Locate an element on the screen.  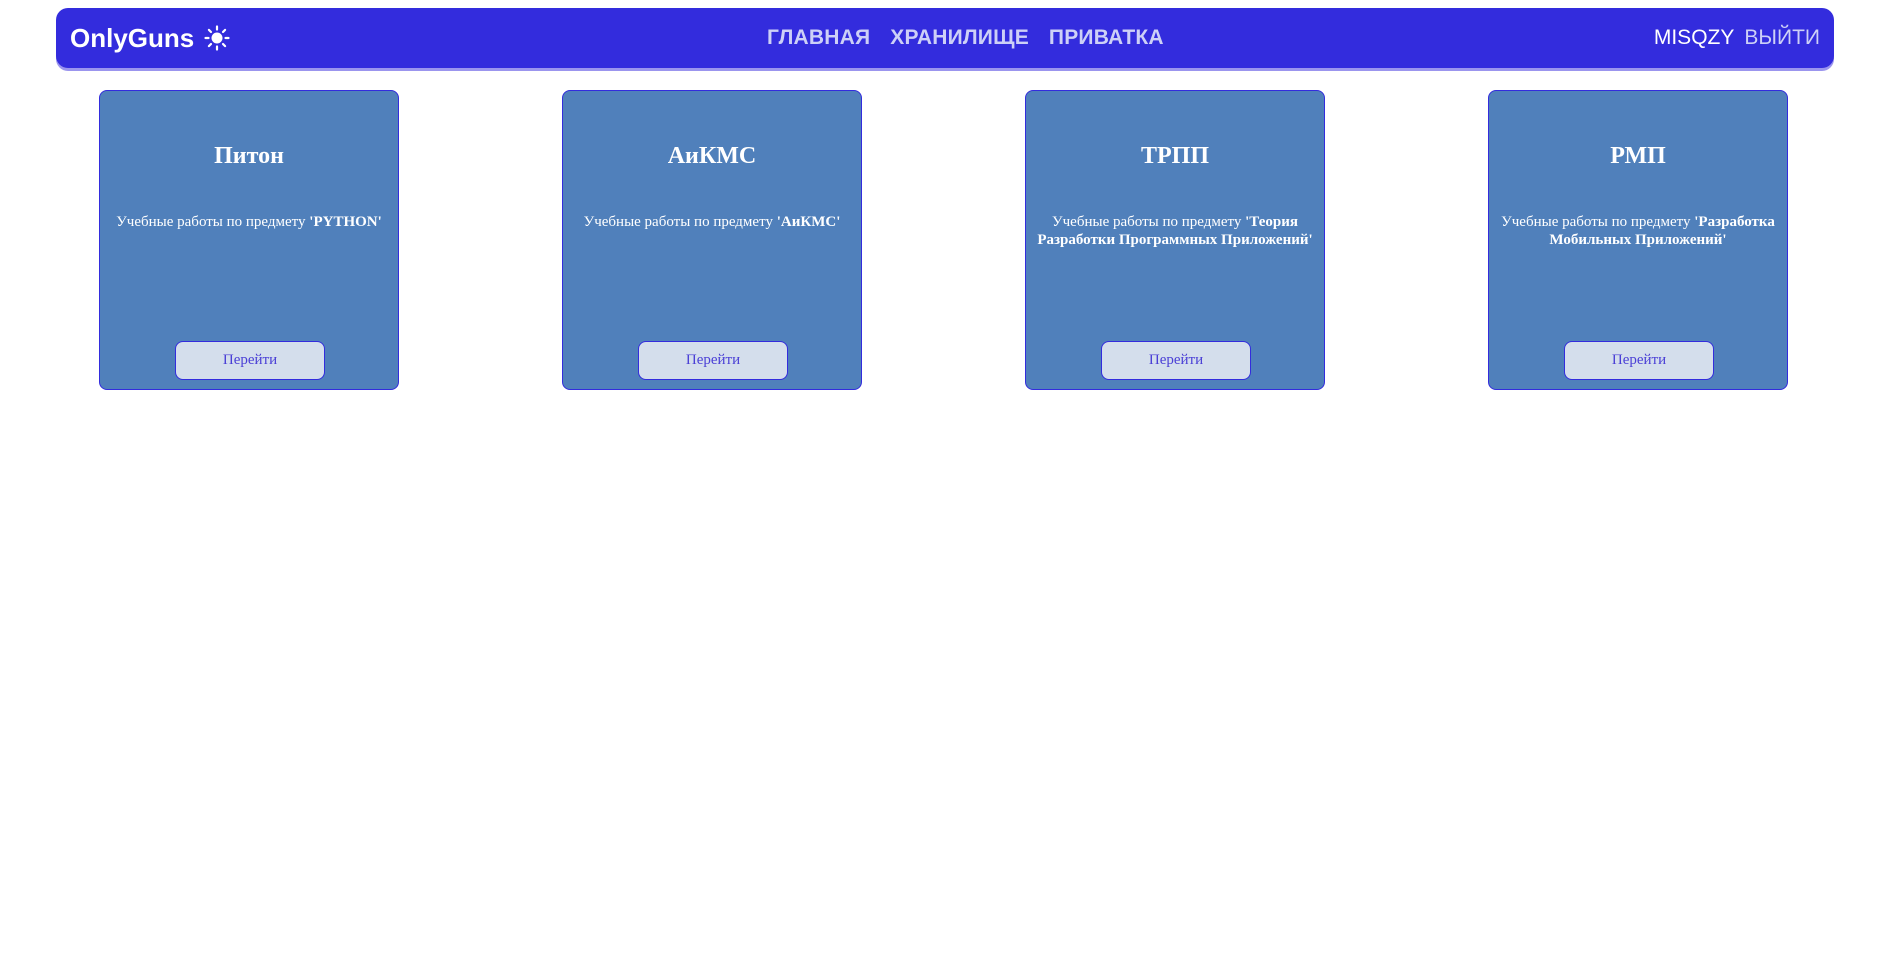
card-subject: 'PYTHON' is located at coordinates (345, 222).